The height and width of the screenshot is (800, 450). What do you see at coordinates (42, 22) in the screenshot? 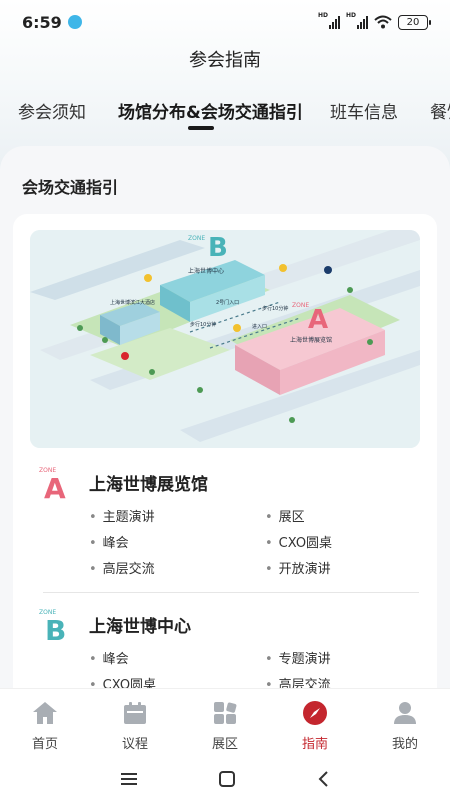
I see `status-time: 6:59` at bounding box center [42, 22].